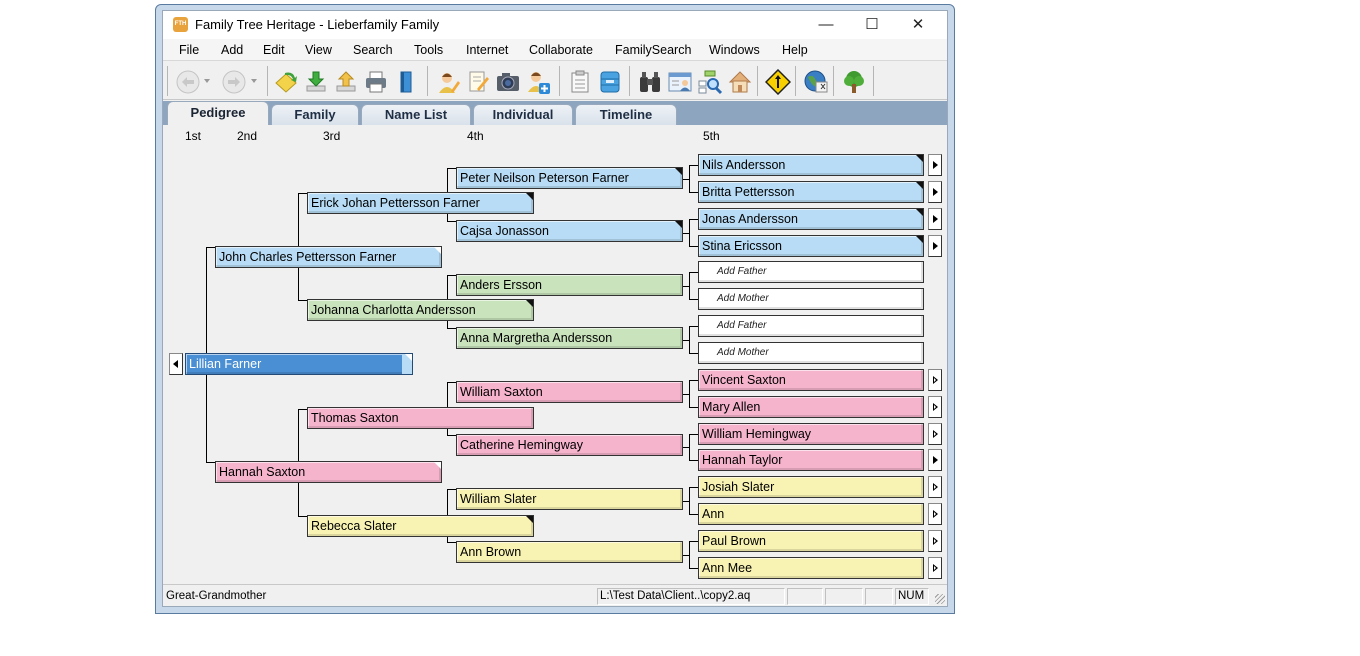  I want to click on toolbar-separator, so click(795, 81).